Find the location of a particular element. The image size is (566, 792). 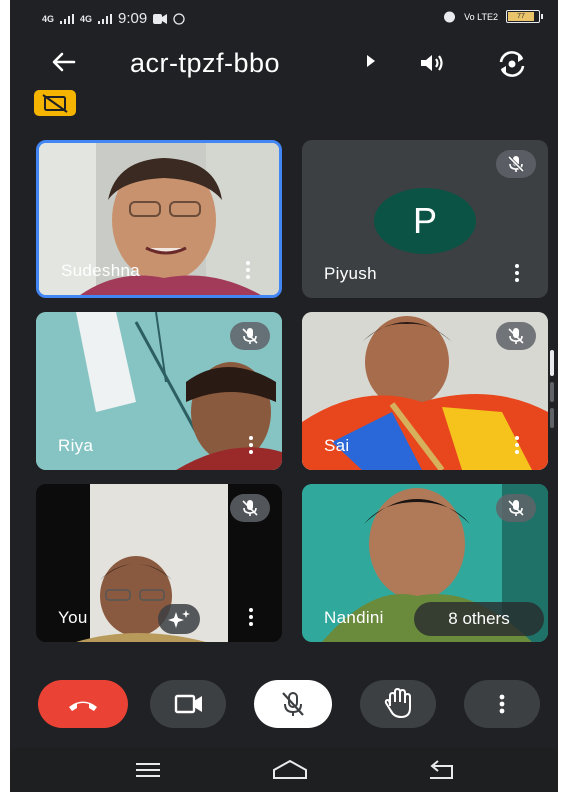

participant-tile-nandini: Nandini 8 others is located at coordinates (425, 563).